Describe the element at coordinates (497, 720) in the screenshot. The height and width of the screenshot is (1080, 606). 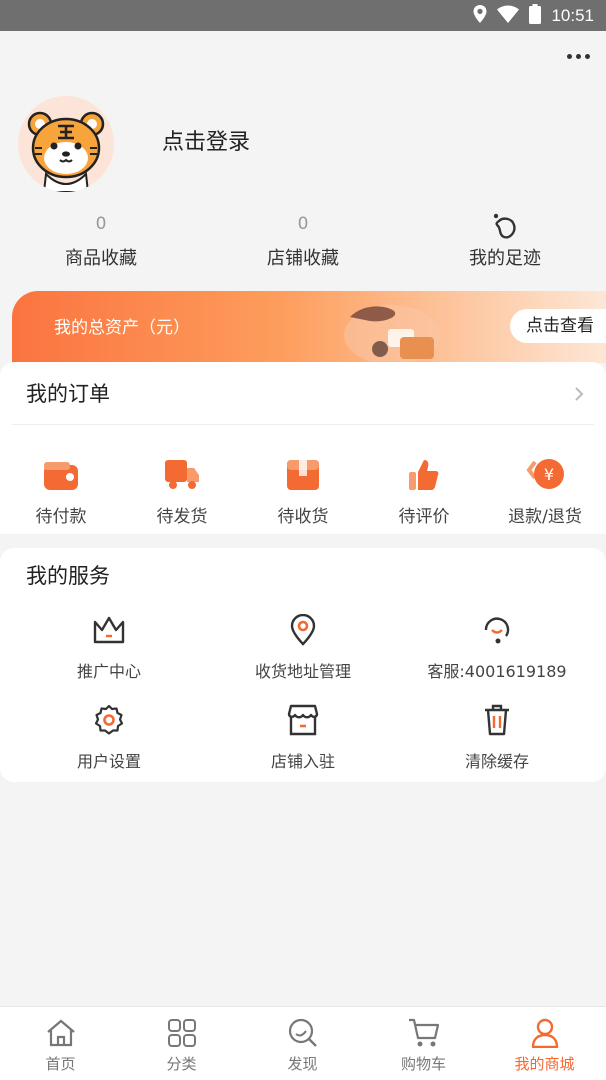
I see `trash-icon` at that location.